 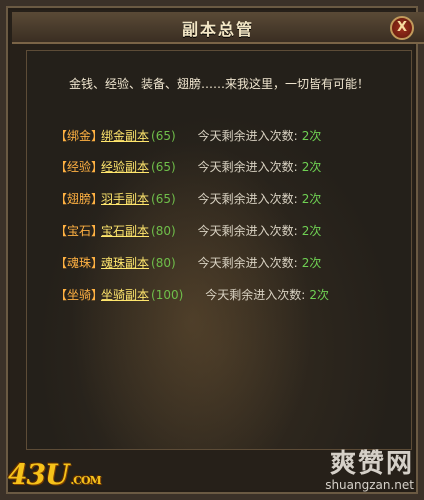 I want to click on dungeon-tag: 【翅膀】, so click(x=79, y=199).